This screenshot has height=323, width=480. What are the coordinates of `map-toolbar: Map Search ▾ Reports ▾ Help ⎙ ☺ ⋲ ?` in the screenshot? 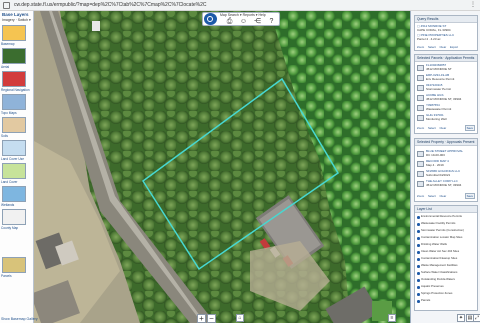 It's located at (241, 19).